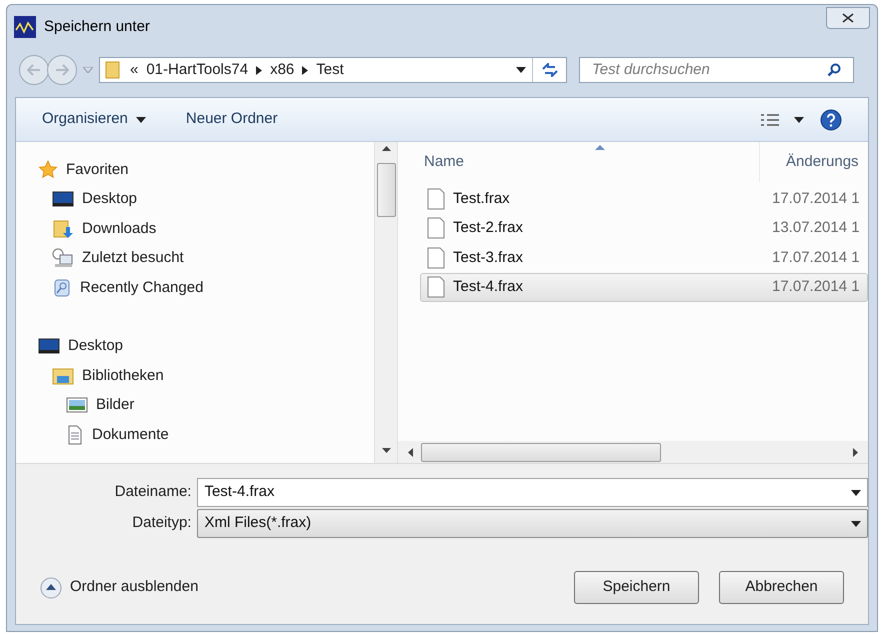 The height and width of the screenshot is (634, 882). What do you see at coordinates (51, 587) in the screenshot?
I see `collapse-up-icon` at bounding box center [51, 587].